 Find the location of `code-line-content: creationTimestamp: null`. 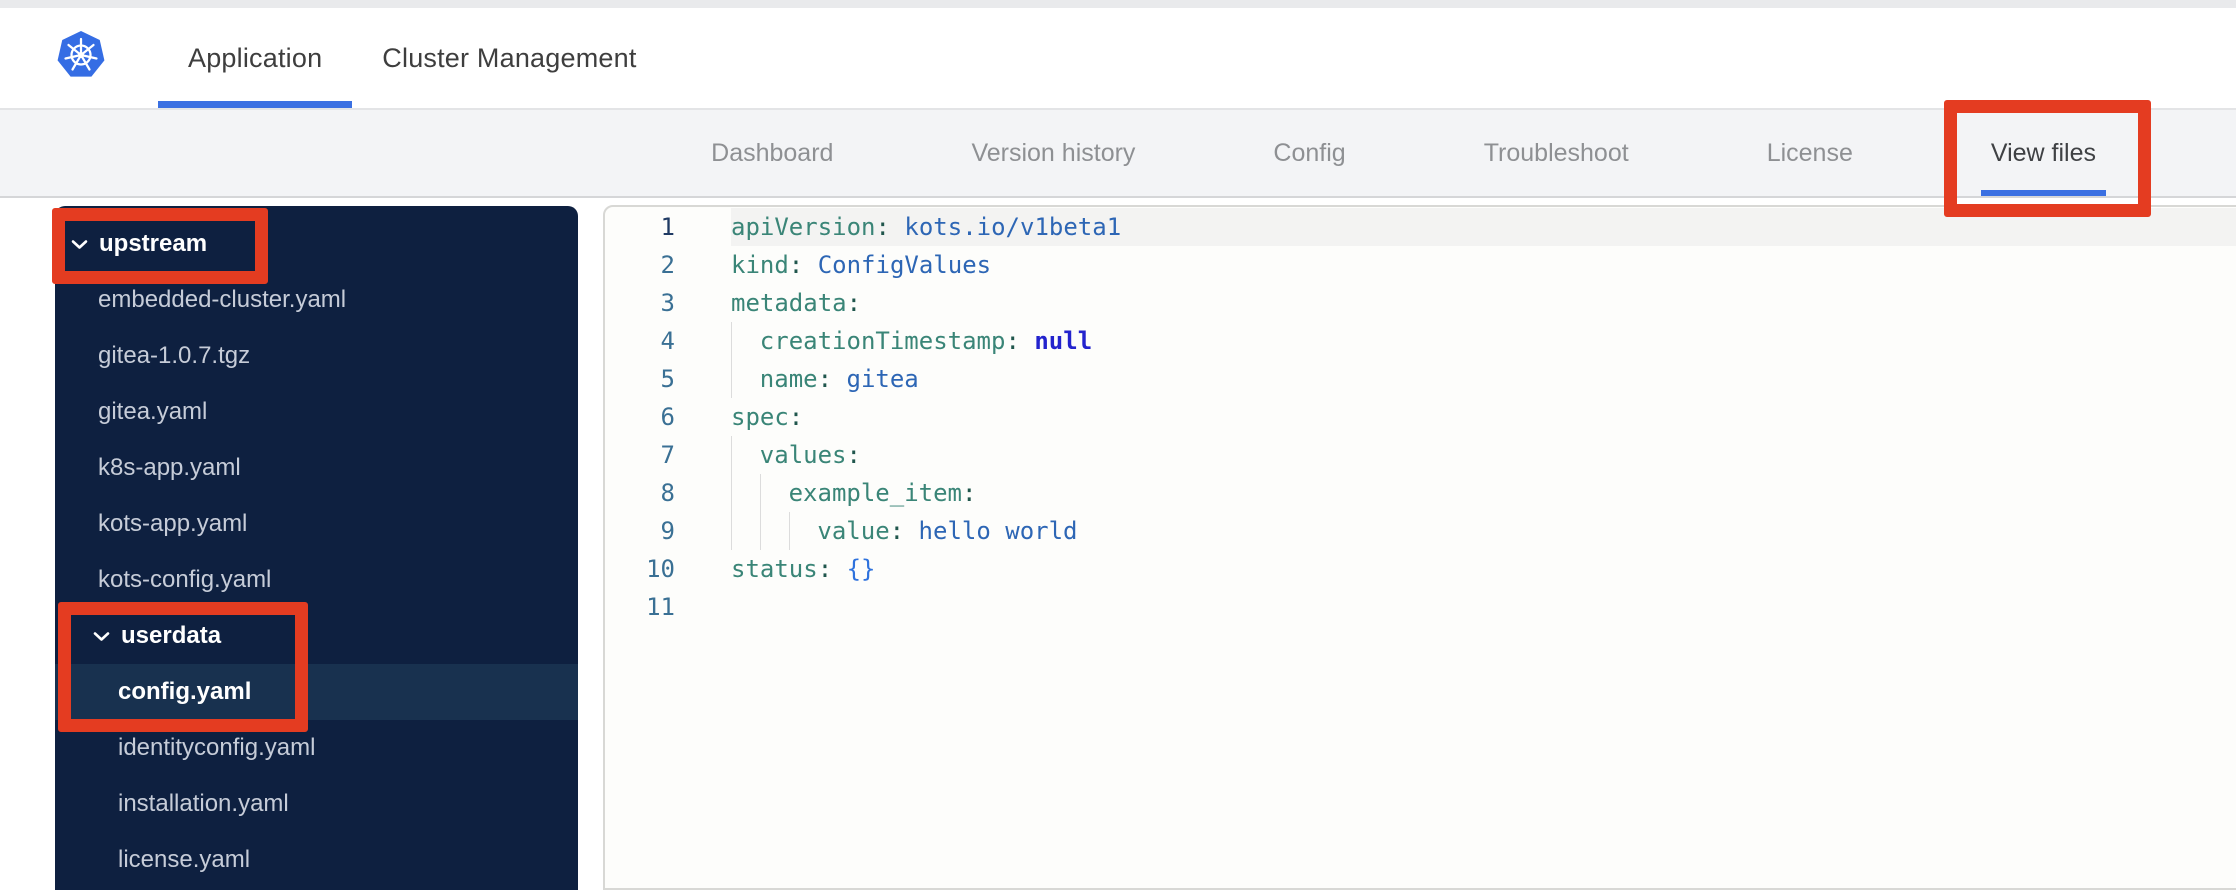

code-line-content: creationTimestamp: null is located at coordinates (1483, 341).